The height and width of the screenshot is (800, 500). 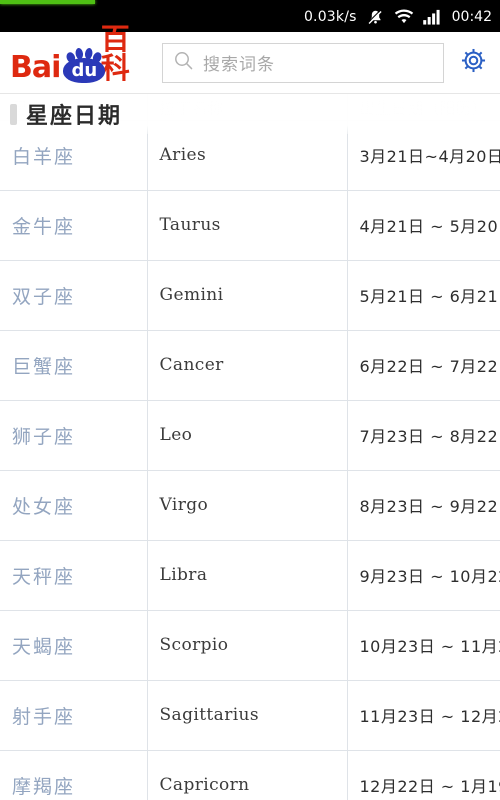 What do you see at coordinates (423, 575) in the screenshot?
I see `zodiac-date-range: 9月23日 ~ 10月22日` at bounding box center [423, 575].